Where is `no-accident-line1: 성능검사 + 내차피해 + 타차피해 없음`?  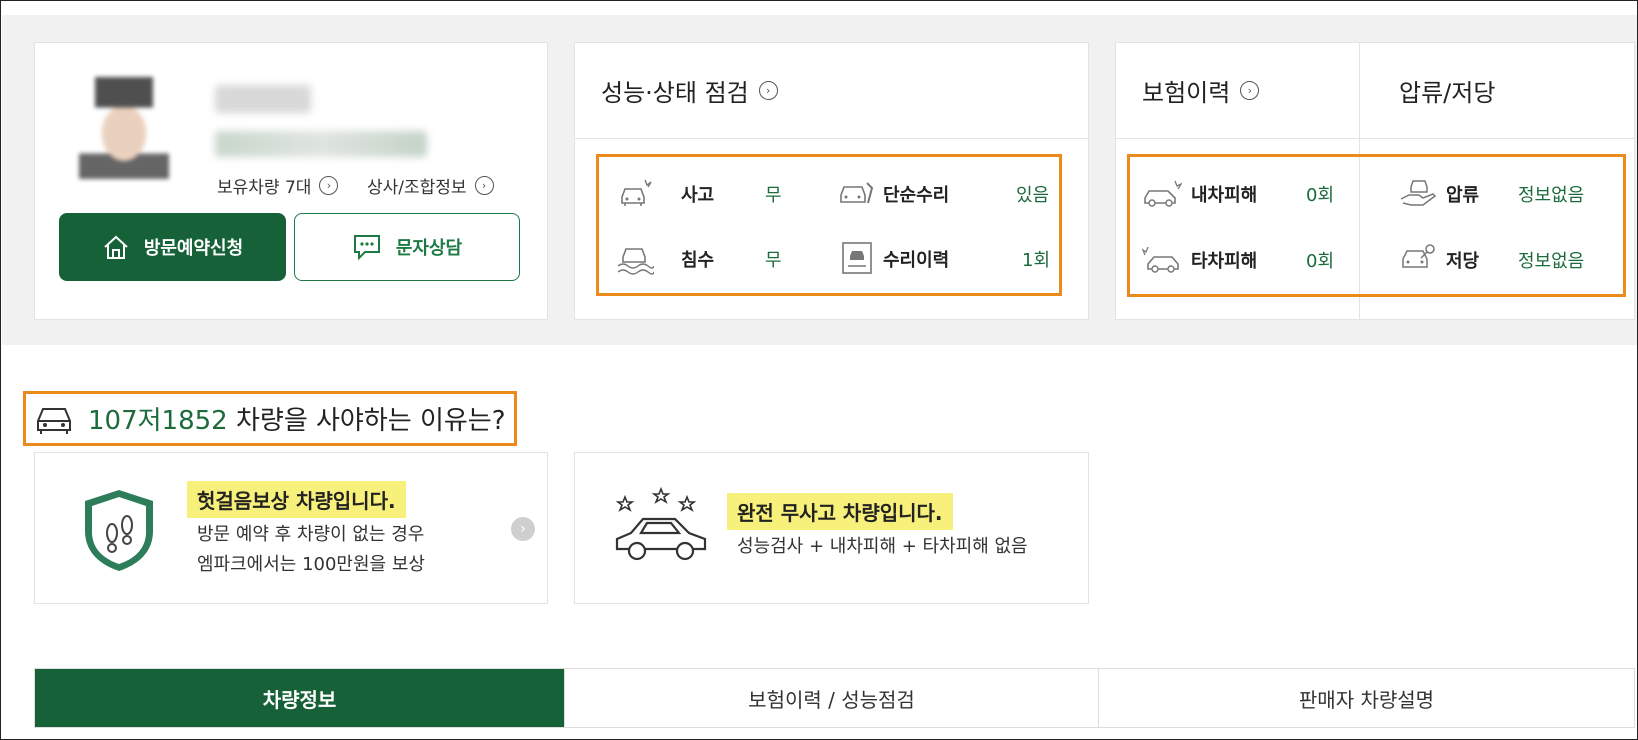 no-accident-line1: 성능검사 + 내차피해 + 타차피해 없음 is located at coordinates (882, 546).